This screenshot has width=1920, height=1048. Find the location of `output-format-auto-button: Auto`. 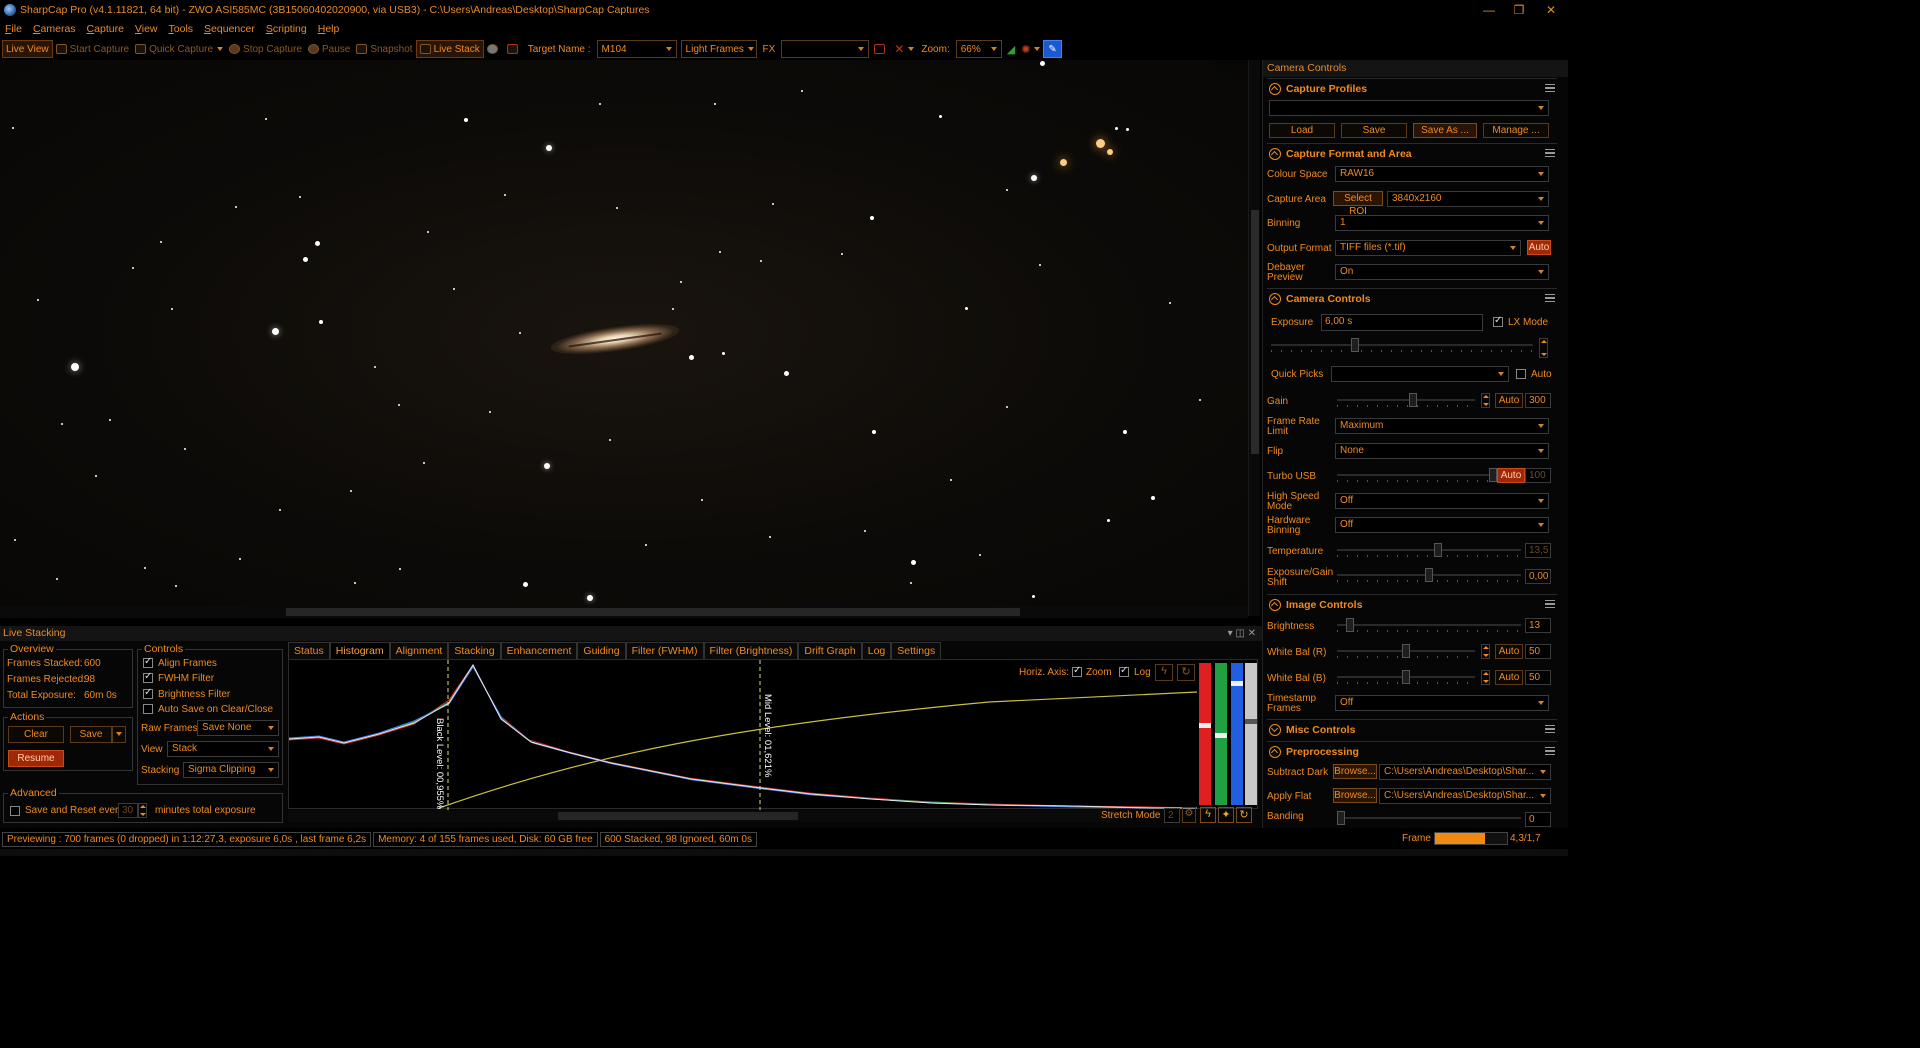

output-format-auto-button: Auto is located at coordinates (1539, 247).